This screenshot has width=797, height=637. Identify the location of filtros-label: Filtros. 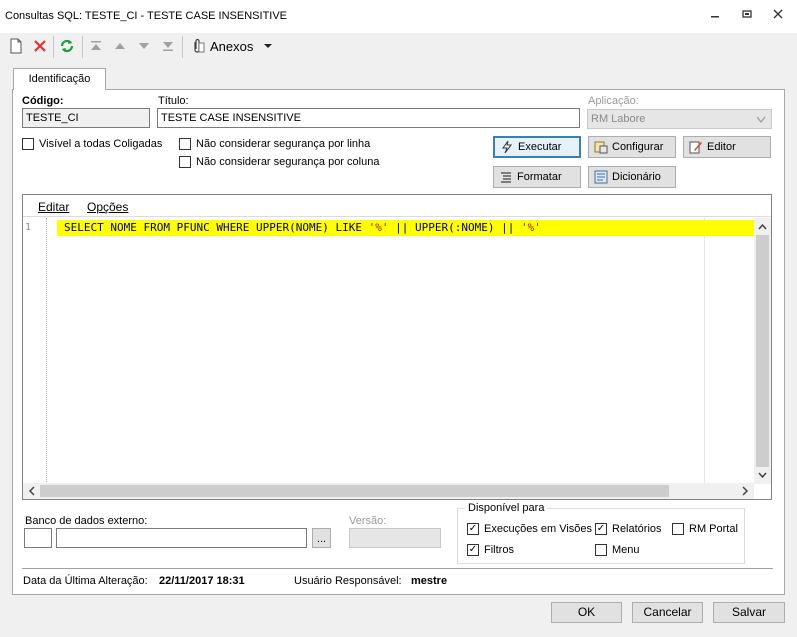
(499, 550).